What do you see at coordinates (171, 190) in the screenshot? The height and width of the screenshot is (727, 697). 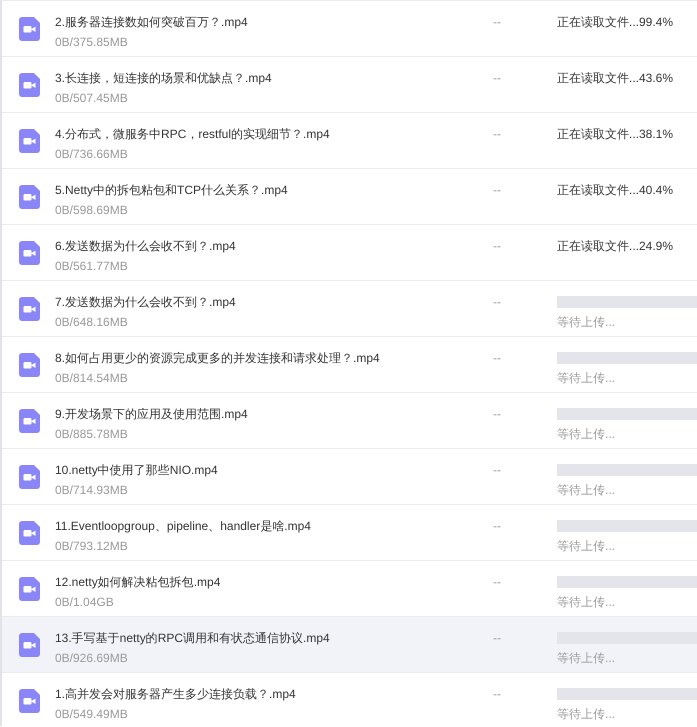 I see `file-name: 5.Netty中的拆包粘包和TCP什么关系？.mp4` at bounding box center [171, 190].